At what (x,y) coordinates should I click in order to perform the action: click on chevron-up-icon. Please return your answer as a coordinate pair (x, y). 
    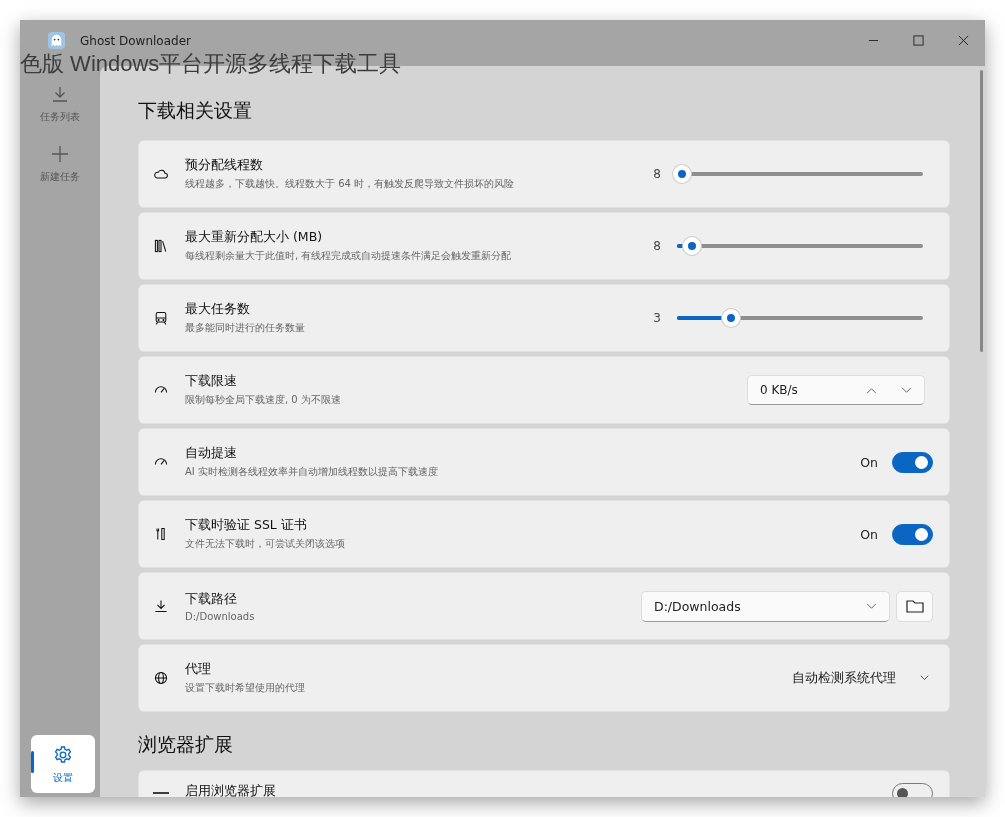
    Looking at the image, I should click on (871, 390).